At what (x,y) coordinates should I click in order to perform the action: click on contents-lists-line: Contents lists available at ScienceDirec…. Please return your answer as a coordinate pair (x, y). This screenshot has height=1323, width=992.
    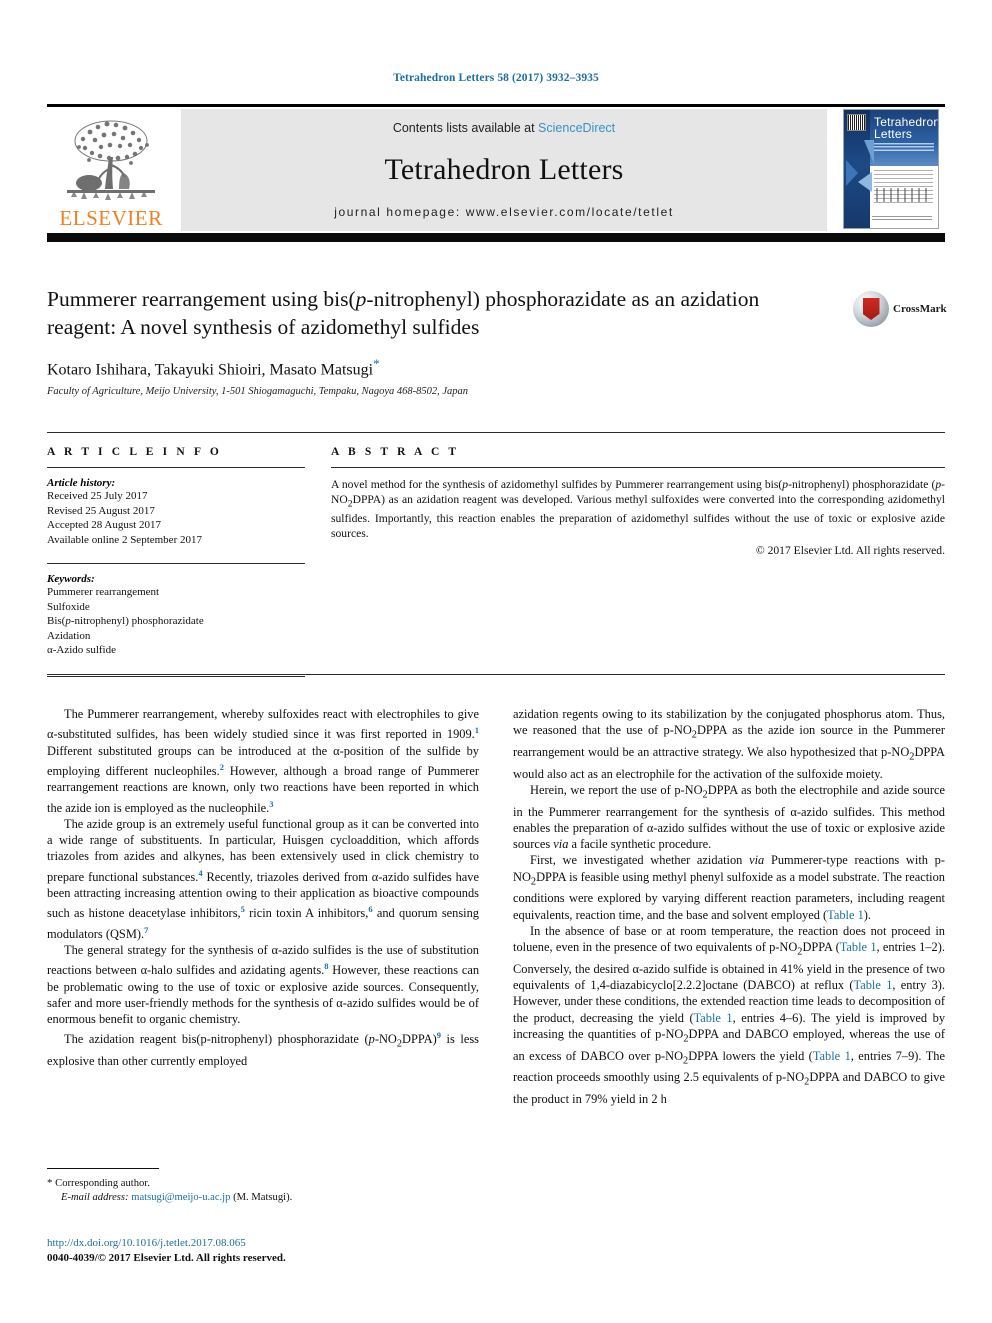
    Looking at the image, I should click on (504, 128).